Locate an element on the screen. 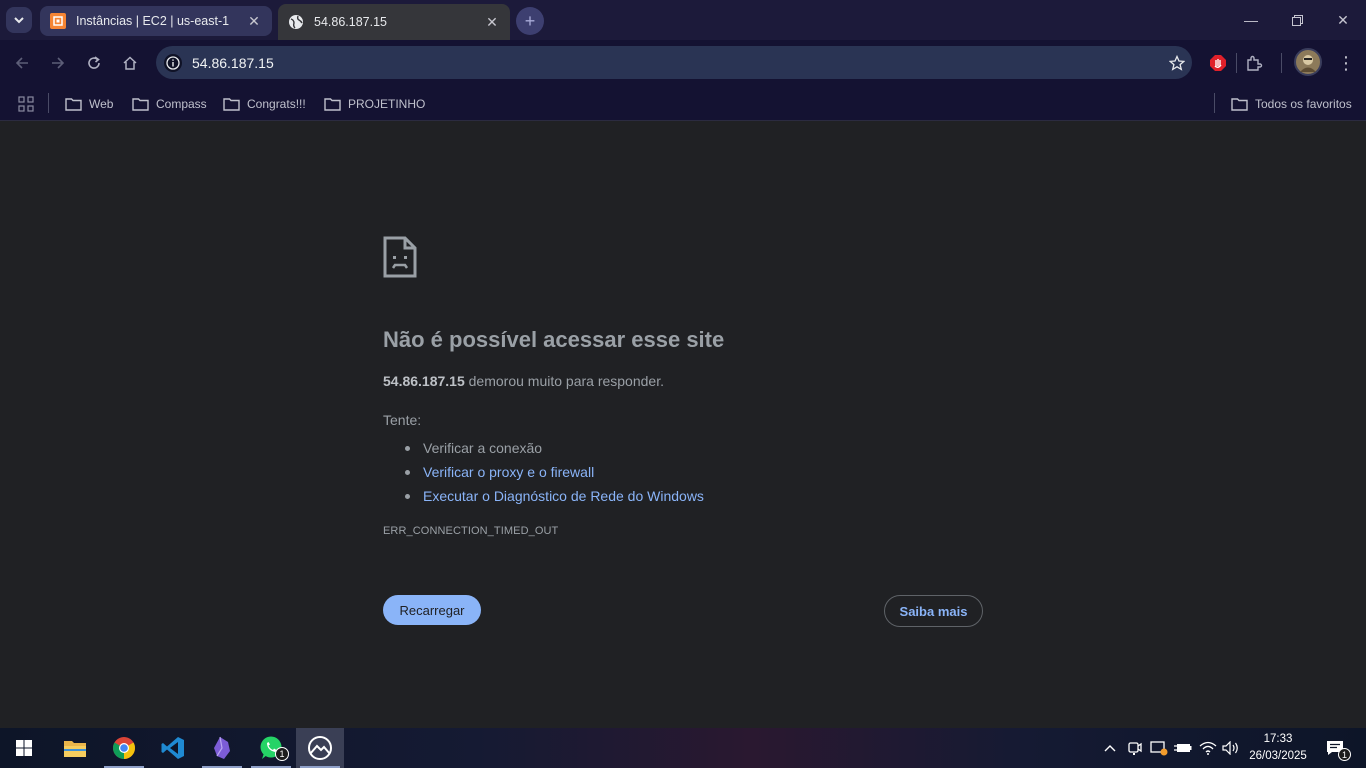 The height and width of the screenshot is (768, 1366). battery-plug-icon is located at coordinates (1183, 748).